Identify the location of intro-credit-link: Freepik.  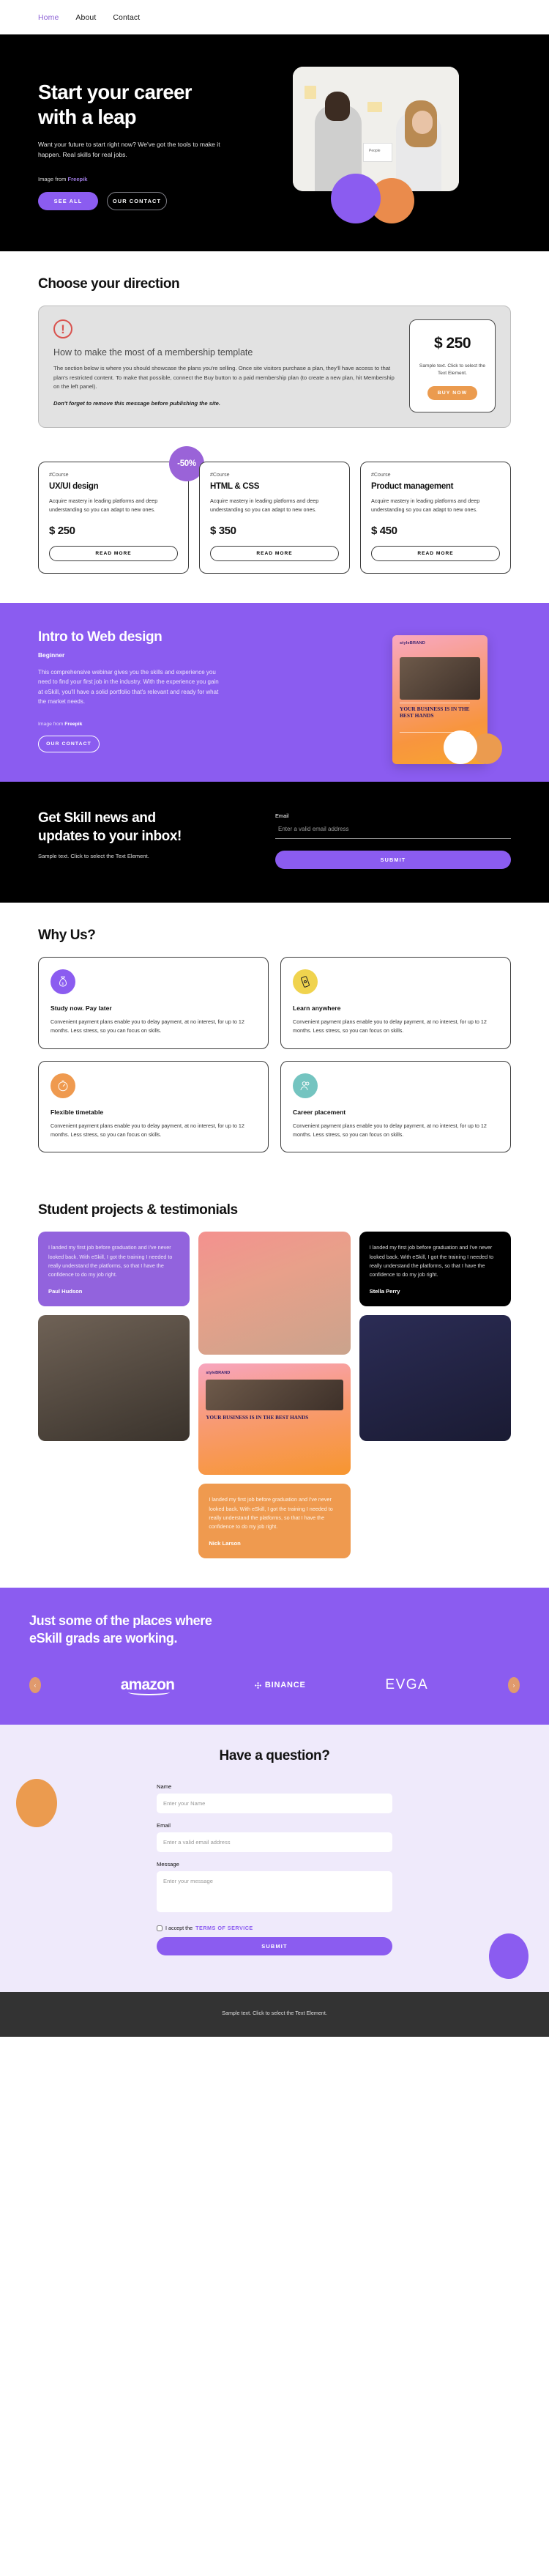
(73, 724).